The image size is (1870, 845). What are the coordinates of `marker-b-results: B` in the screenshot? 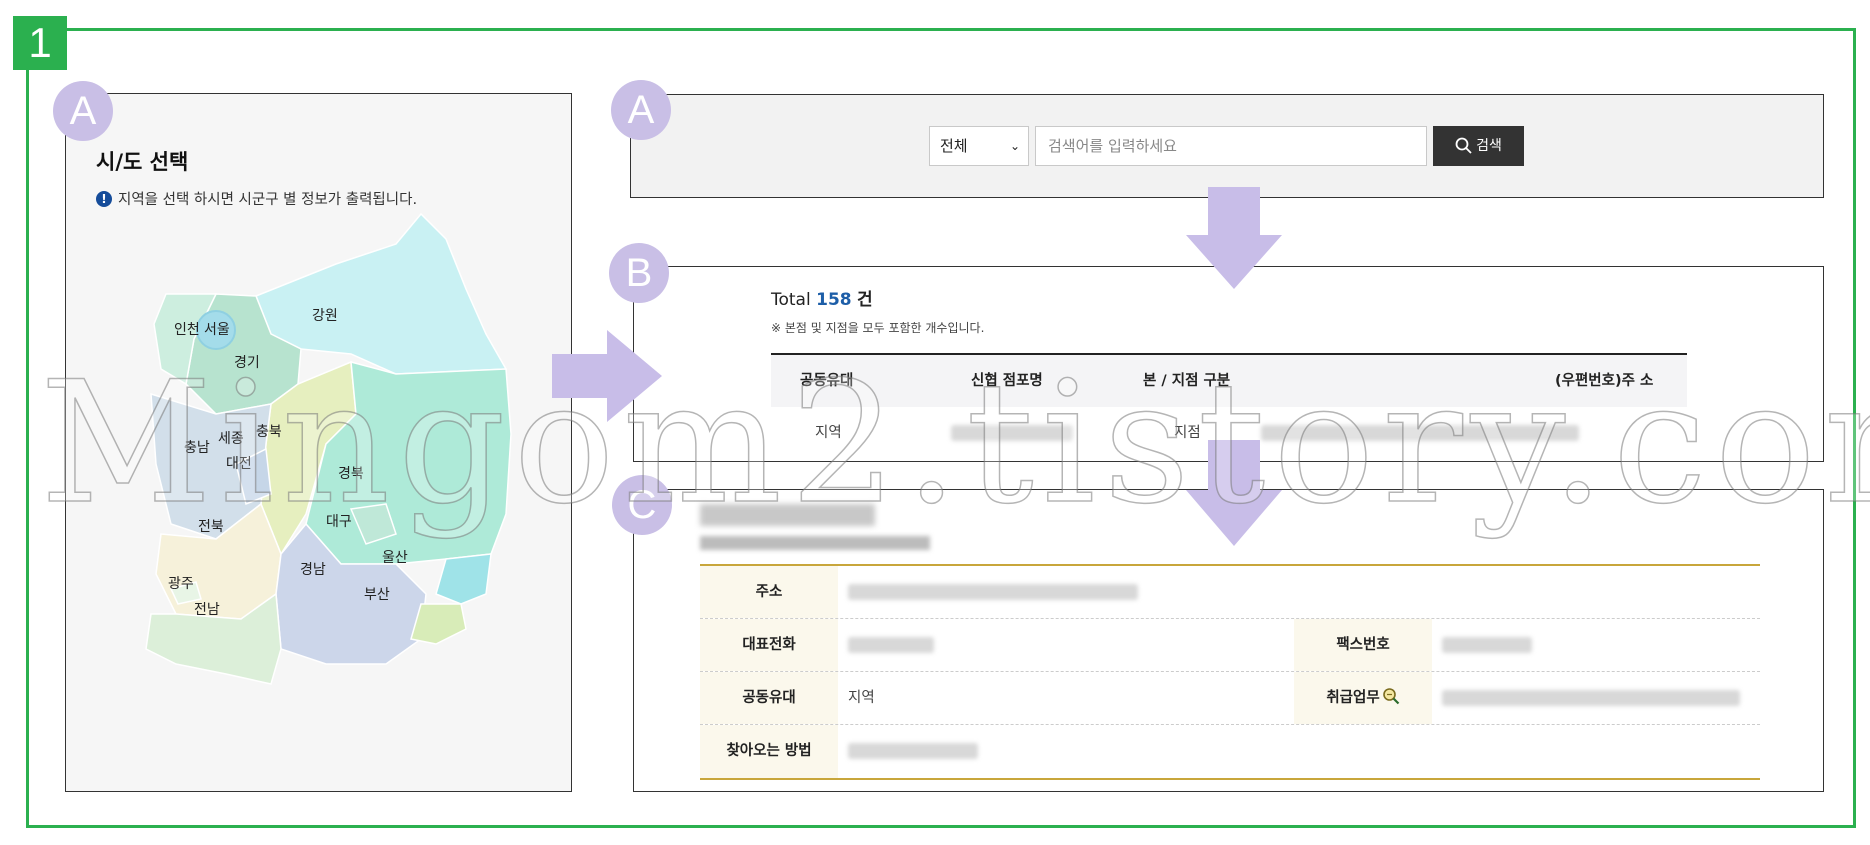 It's located at (639, 273).